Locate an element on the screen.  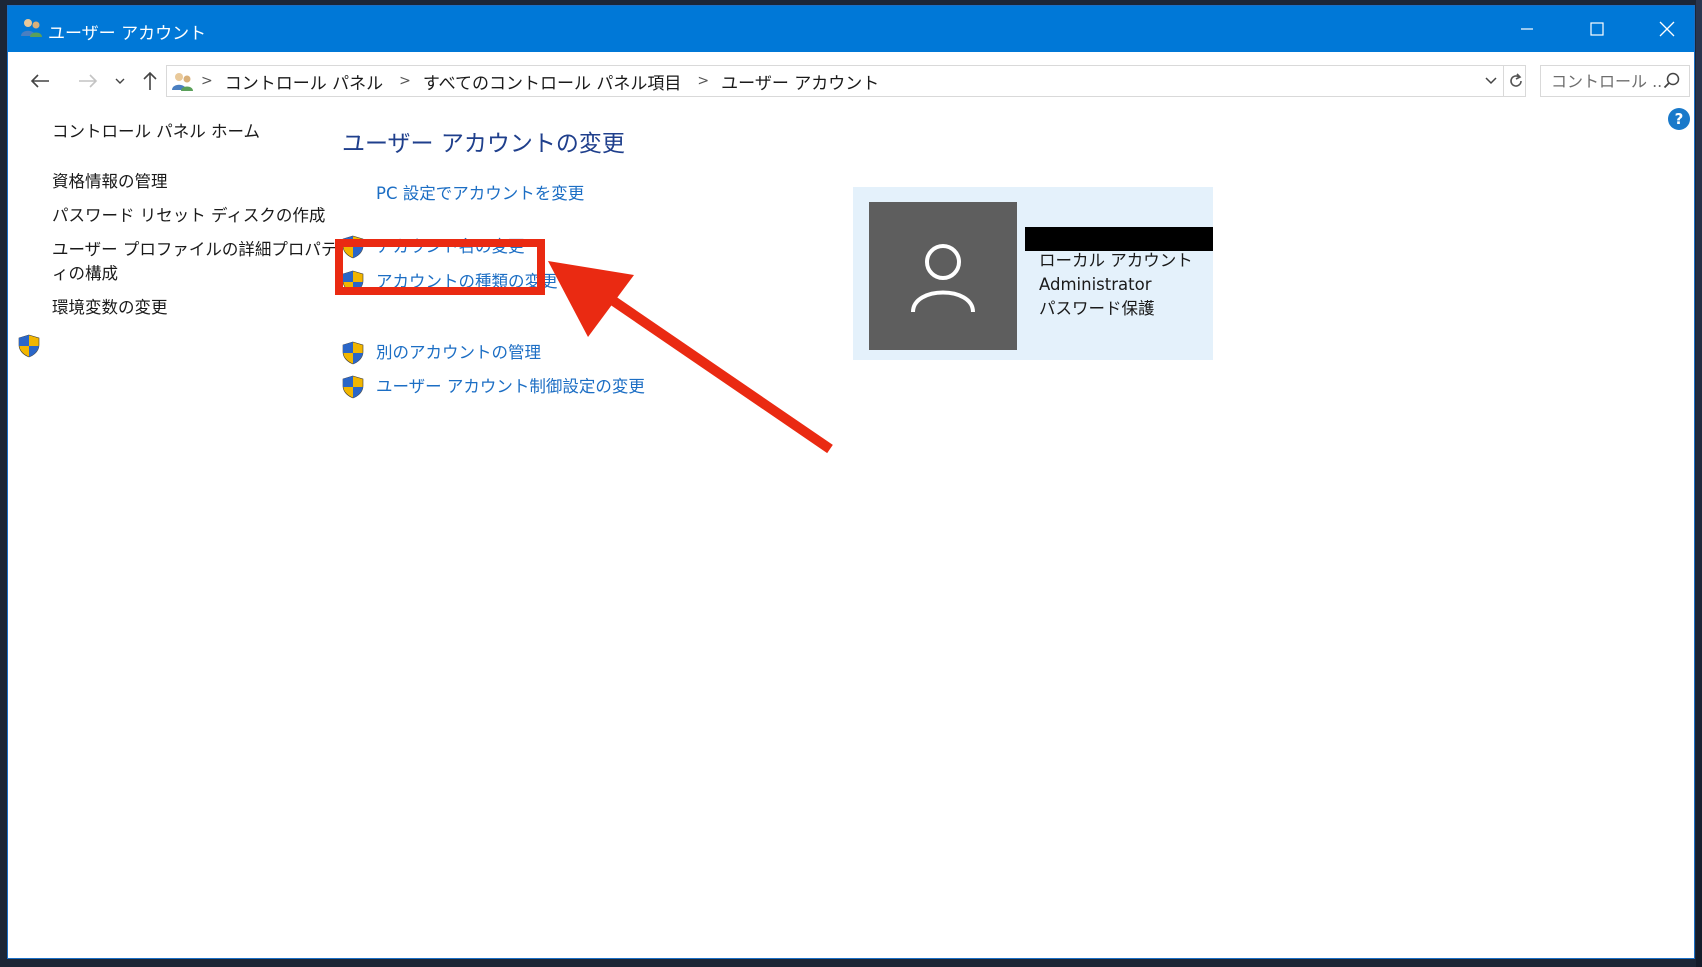
breadcrumb-control-panel: コントロール パネル is located at coordinates (304, 81).